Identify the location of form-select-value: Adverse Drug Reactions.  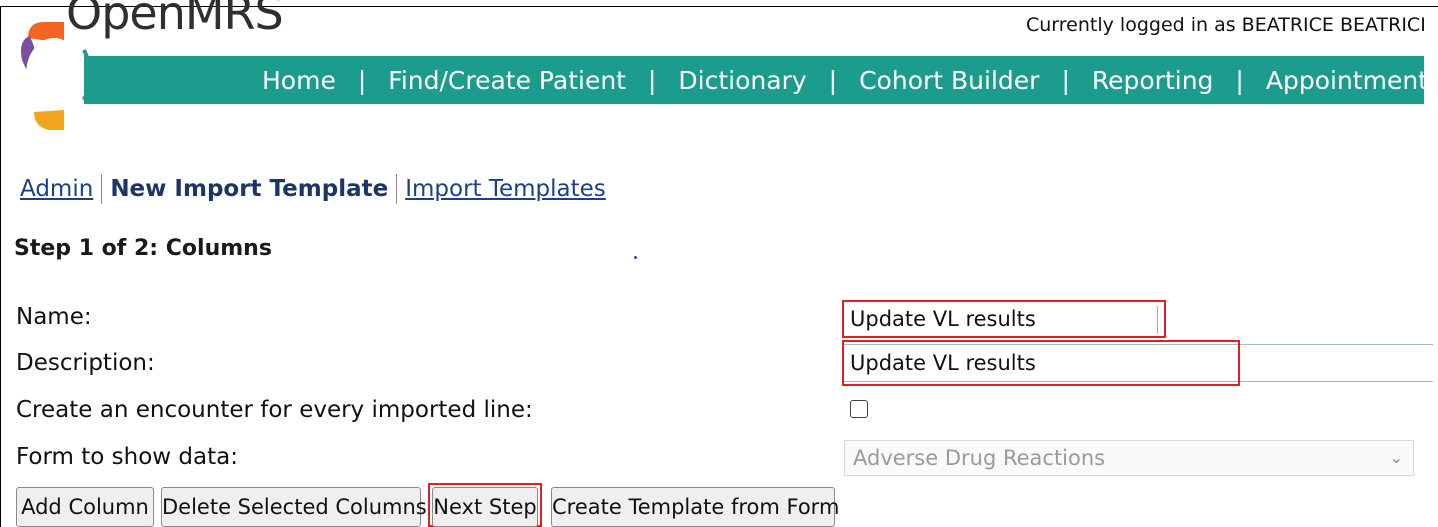
(979, 458).